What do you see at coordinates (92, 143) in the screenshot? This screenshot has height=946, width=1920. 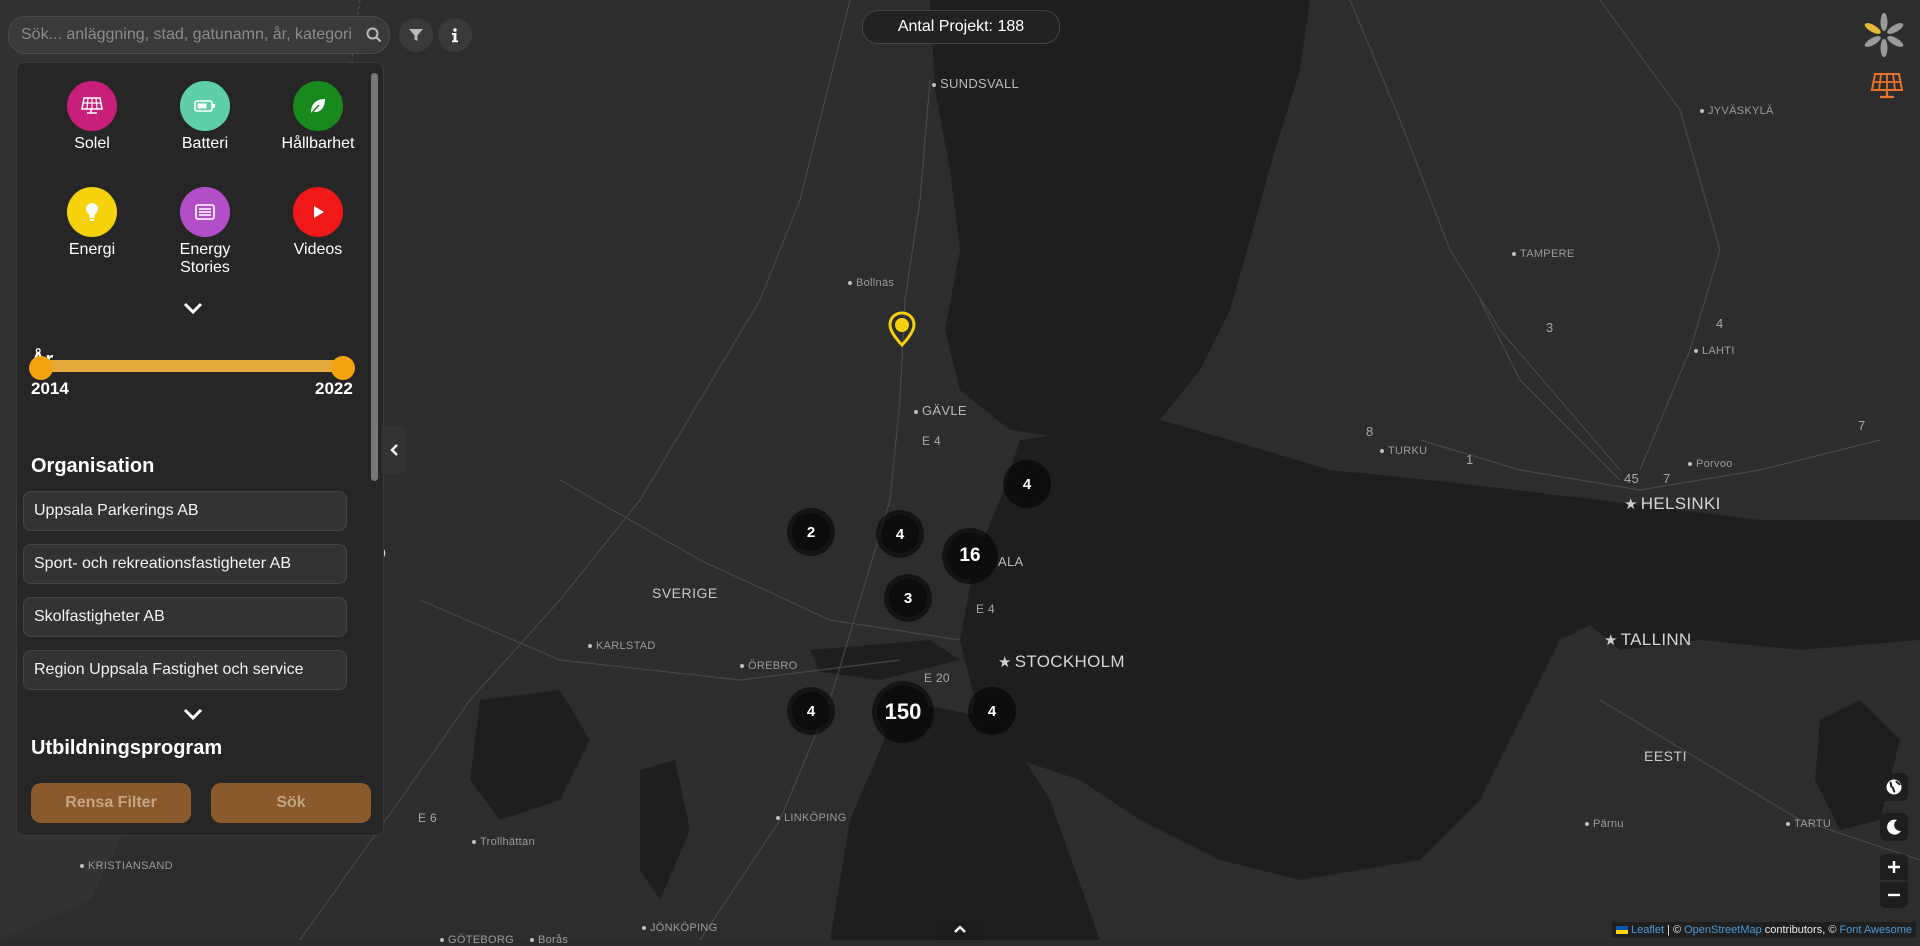 I see `category-label: Solel` at bounding box center [92, 143].